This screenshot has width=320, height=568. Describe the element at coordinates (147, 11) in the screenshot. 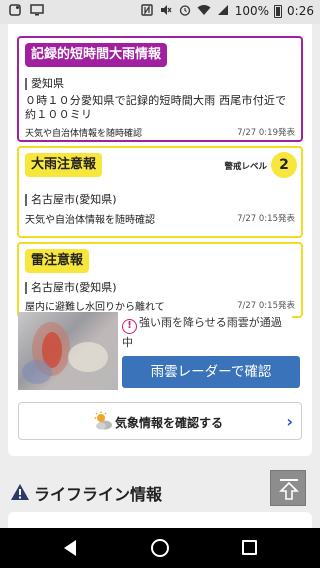

I see `nfc-icon` at that location.